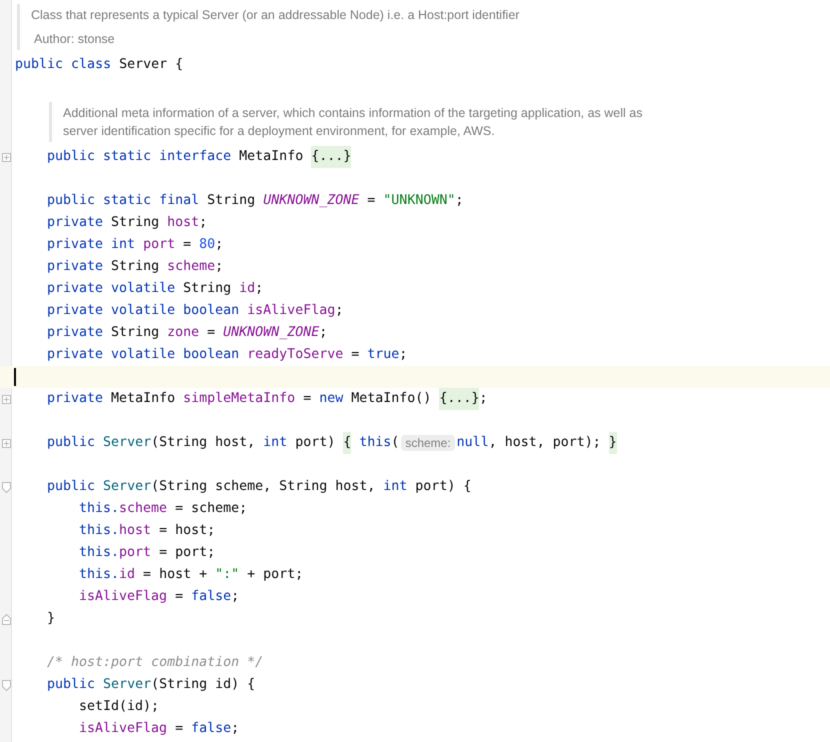 The width and height of the screenshot is (830, 742). What do you see at coordinates (332, 443) in the screenshot?
I see `code-line: public Server(String host, int port) { this( scheme: null, host, port); }` at bounding box center [332, 443].